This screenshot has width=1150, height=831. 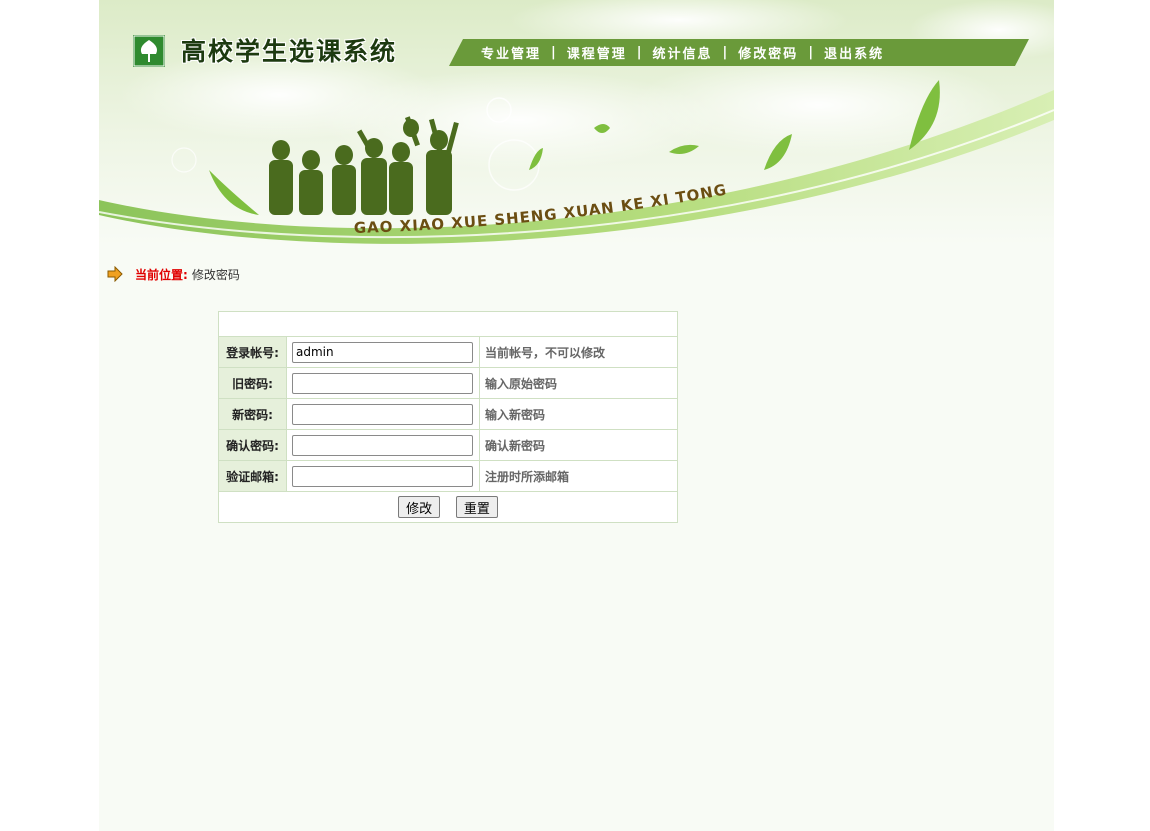 I want to click on form-button-cell: 修改 重置, so click(x=448, y=507).